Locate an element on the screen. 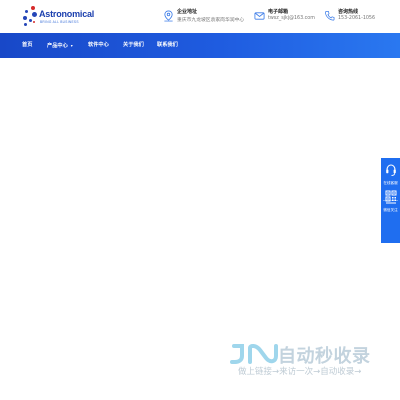  jn-logo-mark is located at coordinates (254, 353).